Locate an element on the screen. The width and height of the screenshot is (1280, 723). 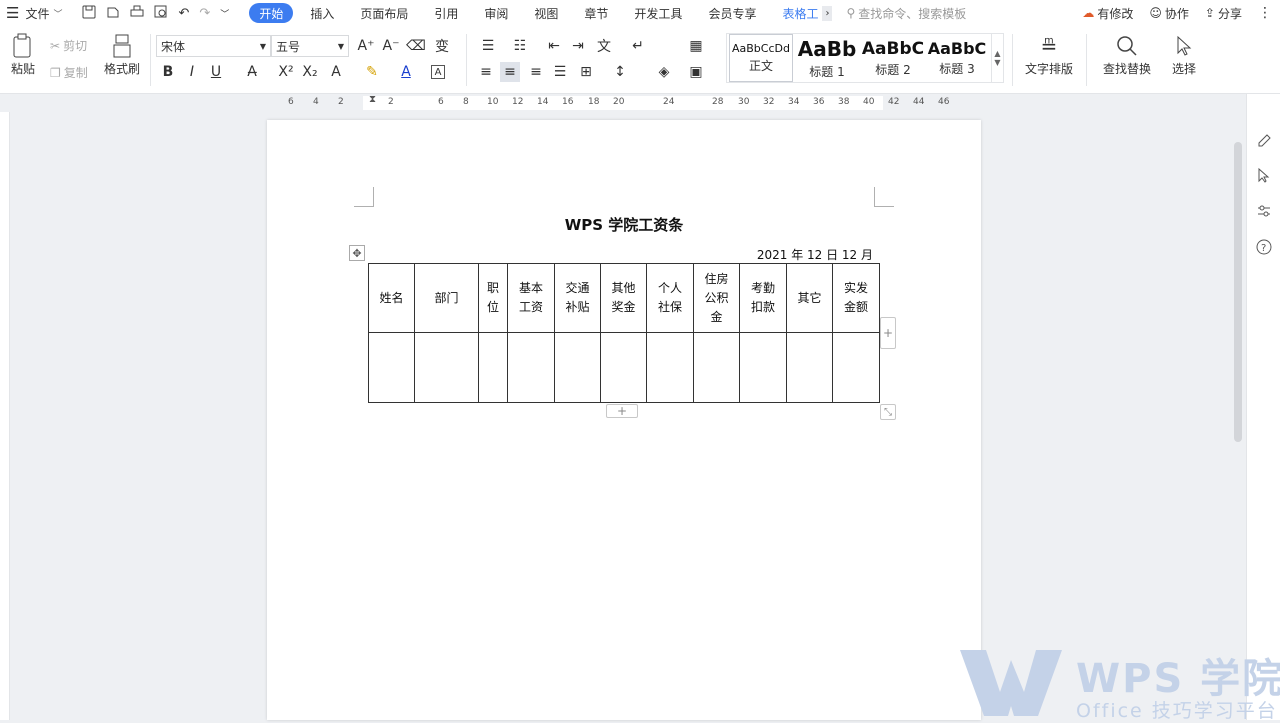
header-cell-other: 其它 is located at coordinates (809, 298).